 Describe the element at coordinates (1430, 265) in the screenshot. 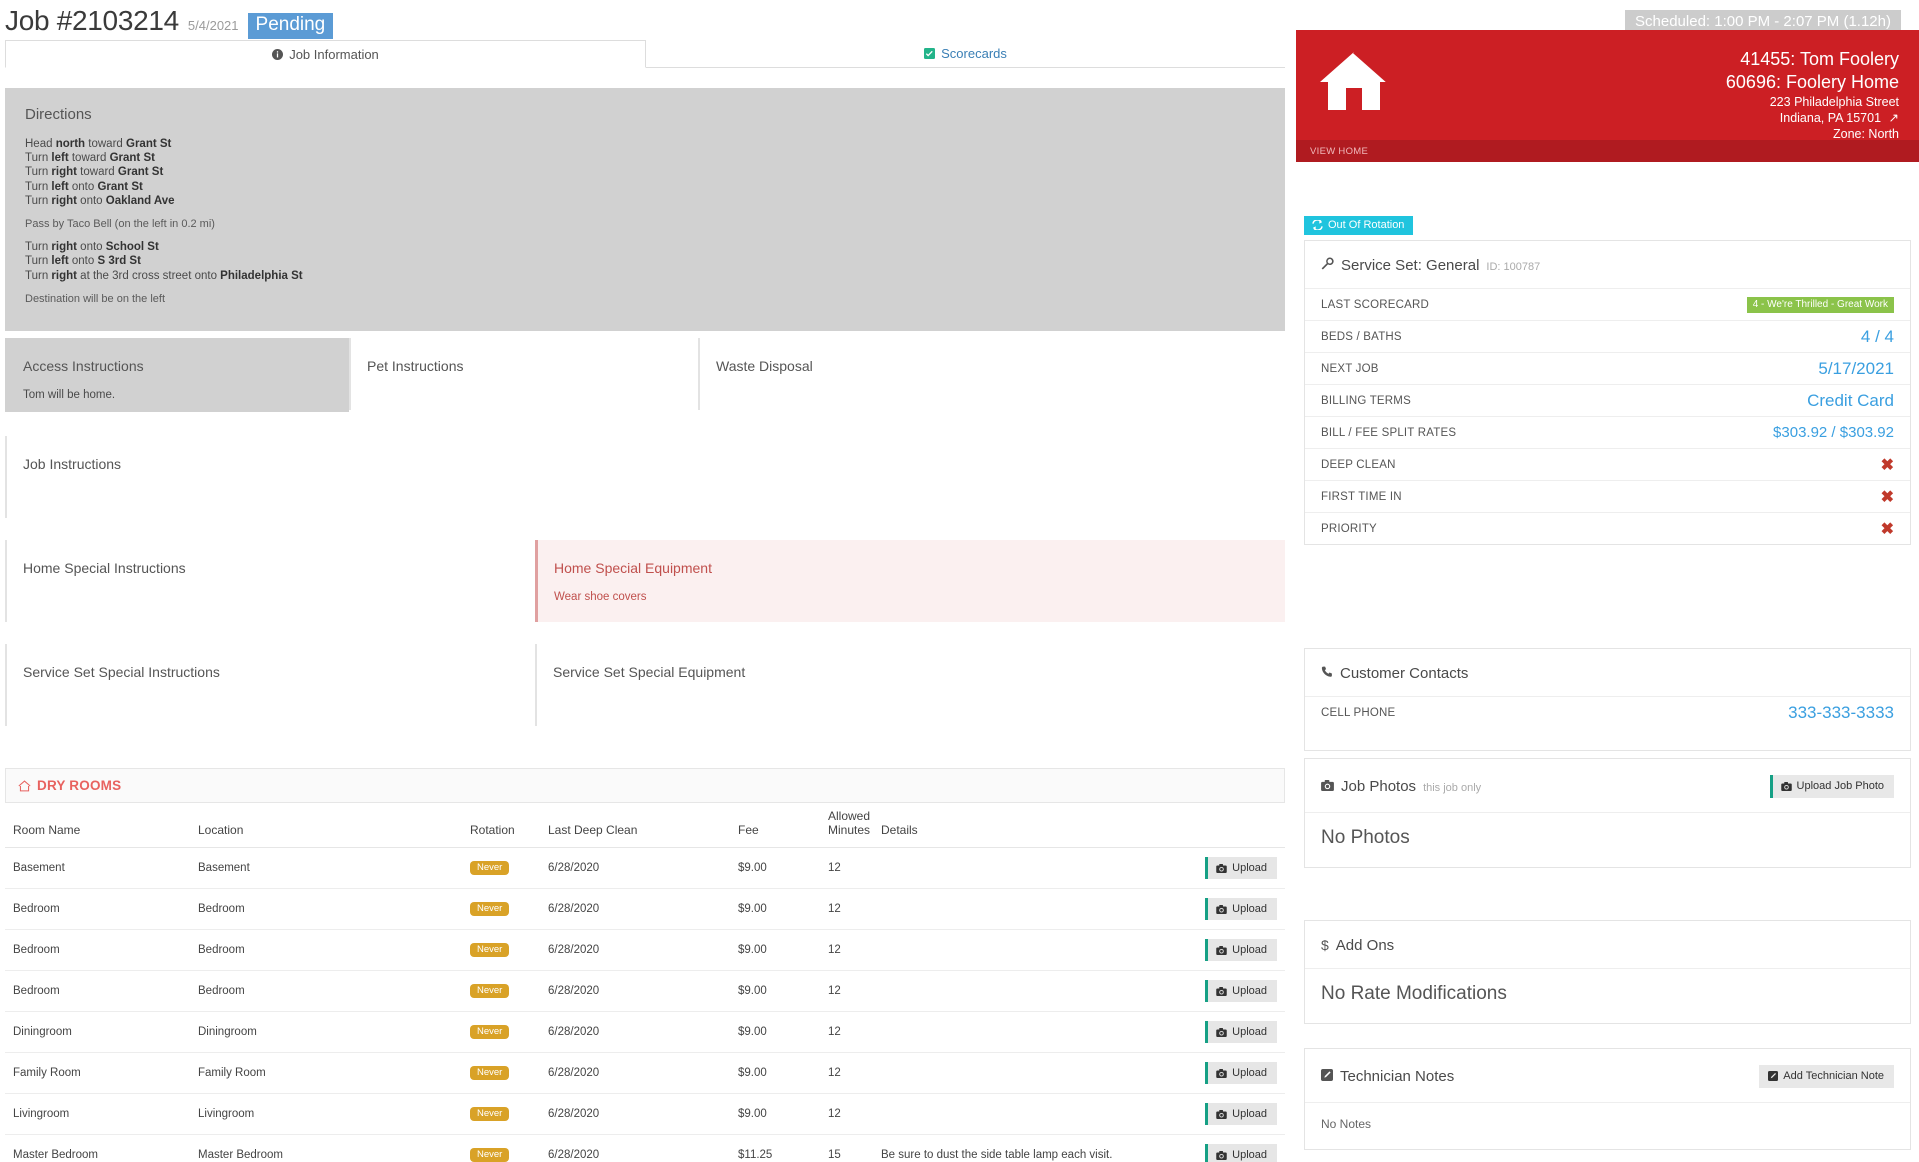

I see `service-set-title-group: Service Set: General ID: 100787` at that location.